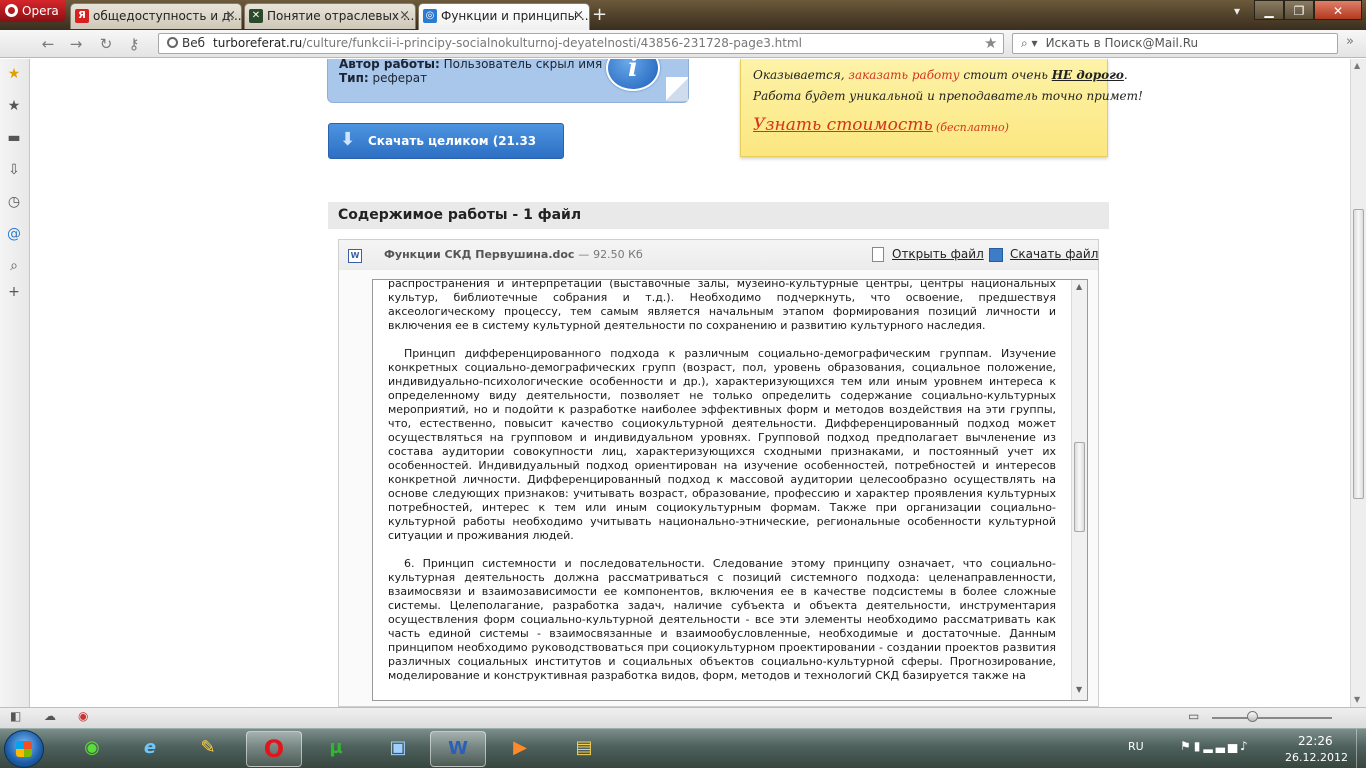 This screenshot has width=1366, height=768. Describe the element at coordinates (1054, 254) in the screenshot. I see `download-file-label: Скачать файл` at that location.